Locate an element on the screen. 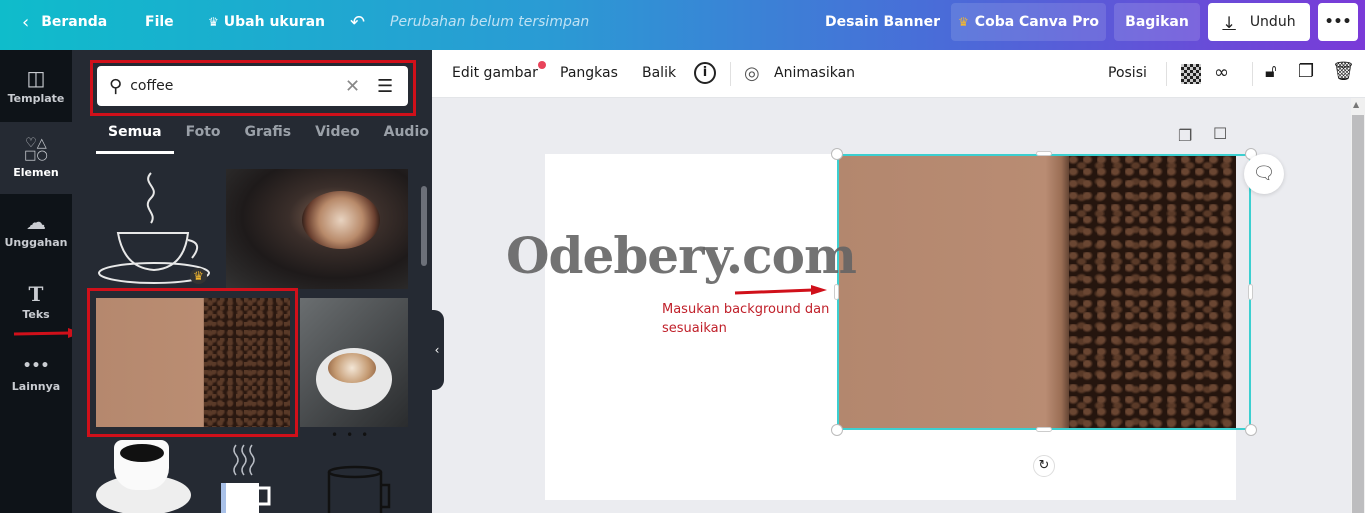 This screenshot has height=513, width=1365. black-coffee-cup-graphic is located at coordinates (145, 476).